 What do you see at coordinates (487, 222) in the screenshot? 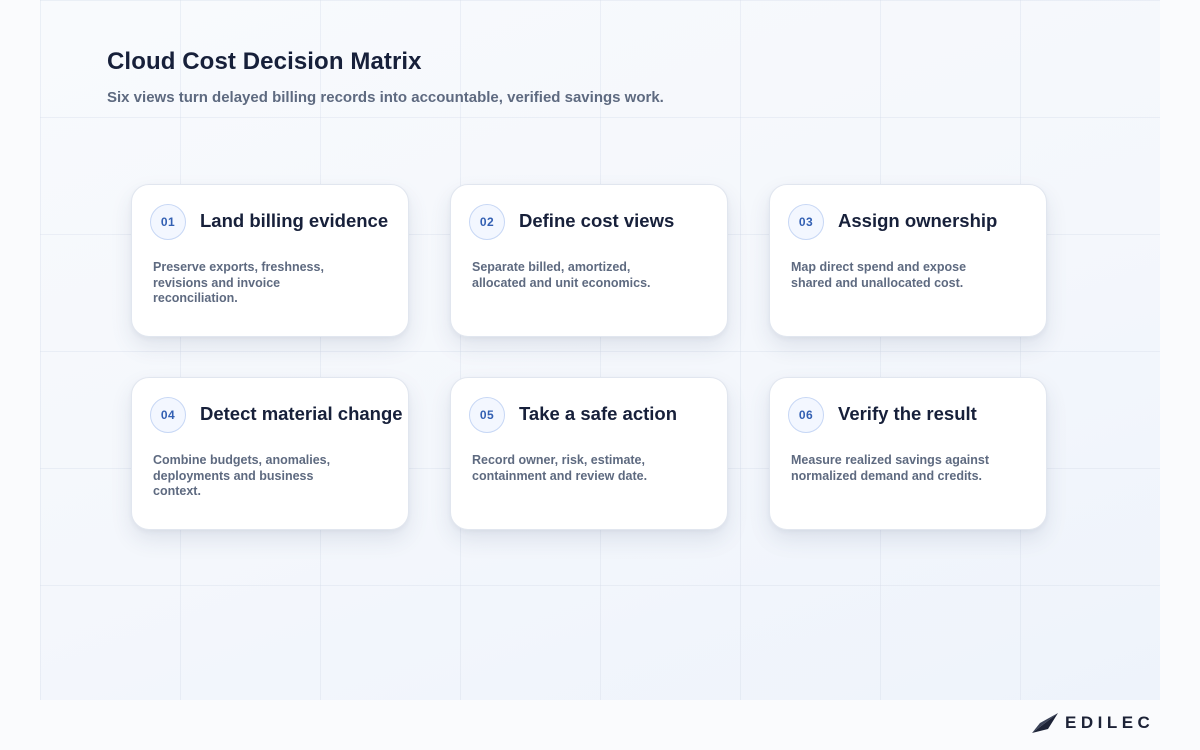
I see `step-number-badge: 02` at bounding box center [487, 222].